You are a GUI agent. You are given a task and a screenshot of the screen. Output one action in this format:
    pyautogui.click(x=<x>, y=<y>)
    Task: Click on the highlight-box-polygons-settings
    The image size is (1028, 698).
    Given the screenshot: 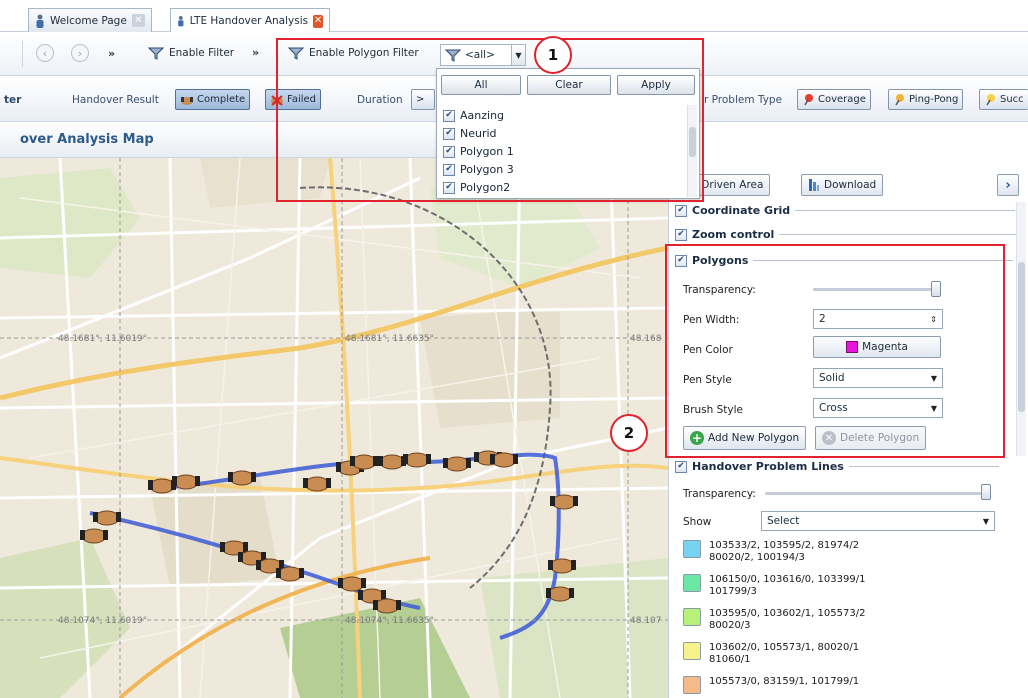 What is the action you would take?
    pyautogui.click(x=835, y=351)
    